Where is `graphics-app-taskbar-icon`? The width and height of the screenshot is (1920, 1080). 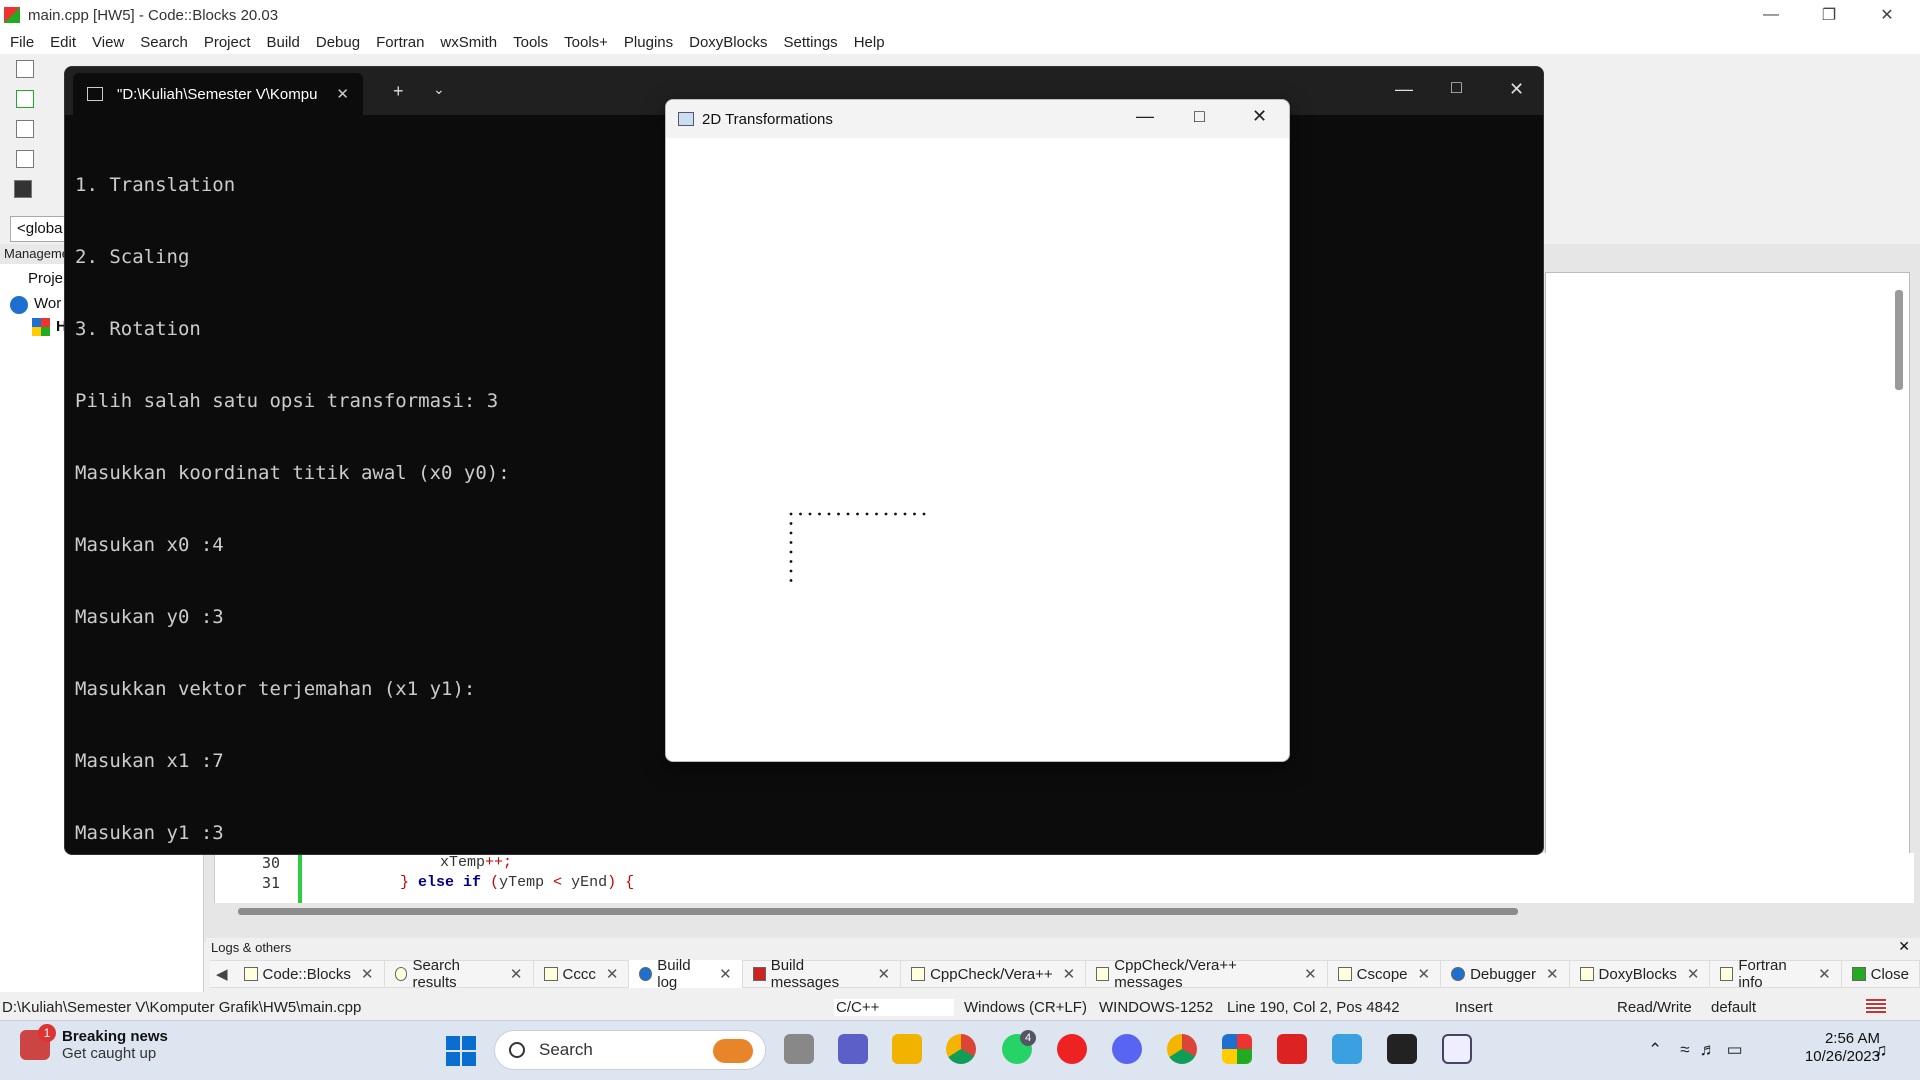
graphics-app-taskbar-icon is located at coordinates (1457, 1049).